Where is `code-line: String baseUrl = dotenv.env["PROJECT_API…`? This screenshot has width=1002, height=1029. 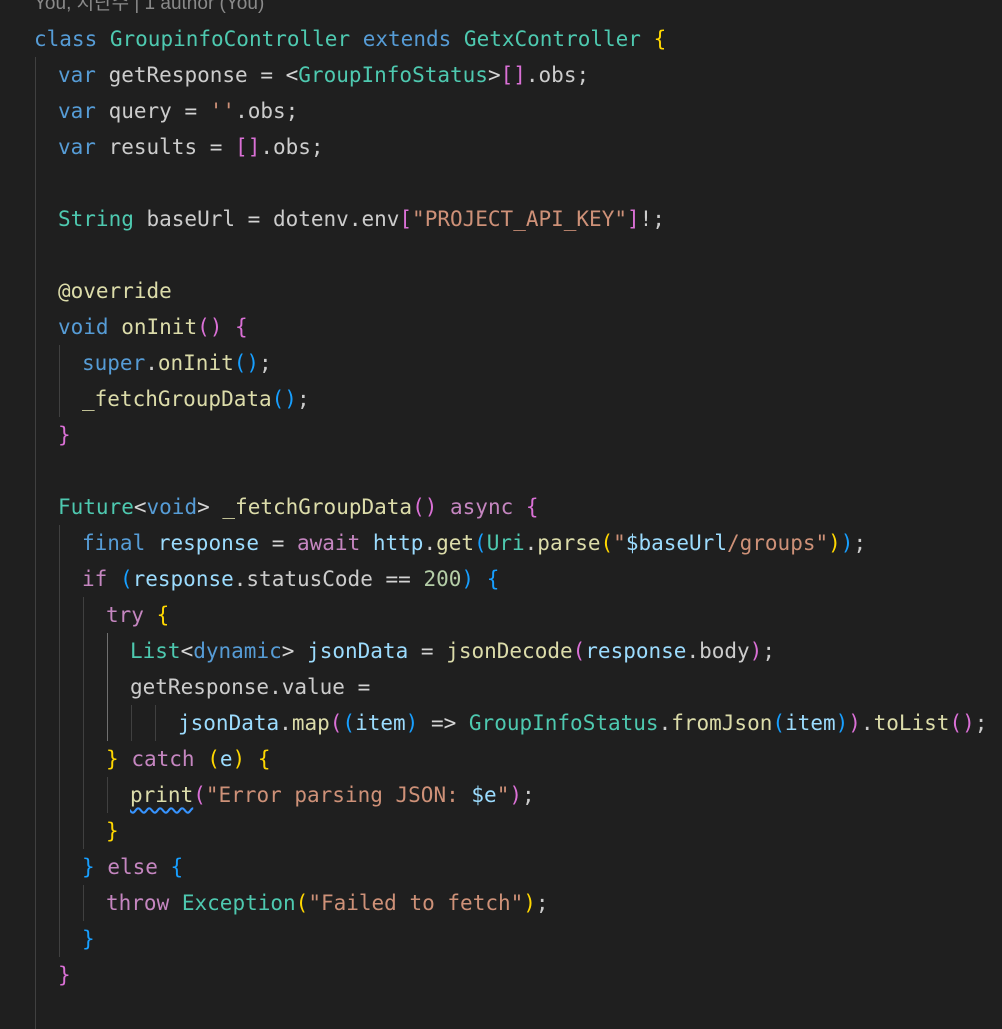 code-line: String baseUrl = dotenv.env["PROJECT_API… is located at coordinates (361, 219).